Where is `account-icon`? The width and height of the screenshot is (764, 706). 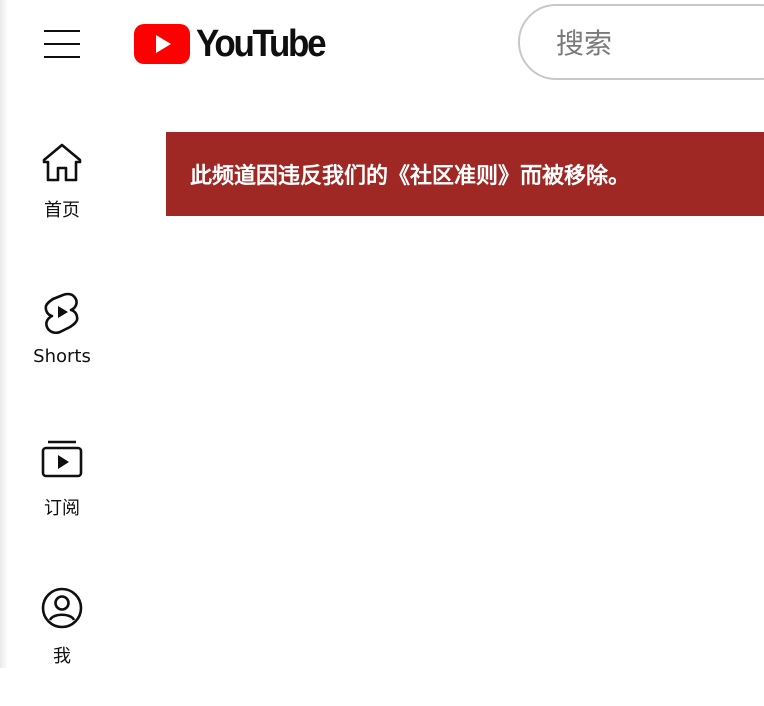 account-icon is located at coordinates (62, 608).